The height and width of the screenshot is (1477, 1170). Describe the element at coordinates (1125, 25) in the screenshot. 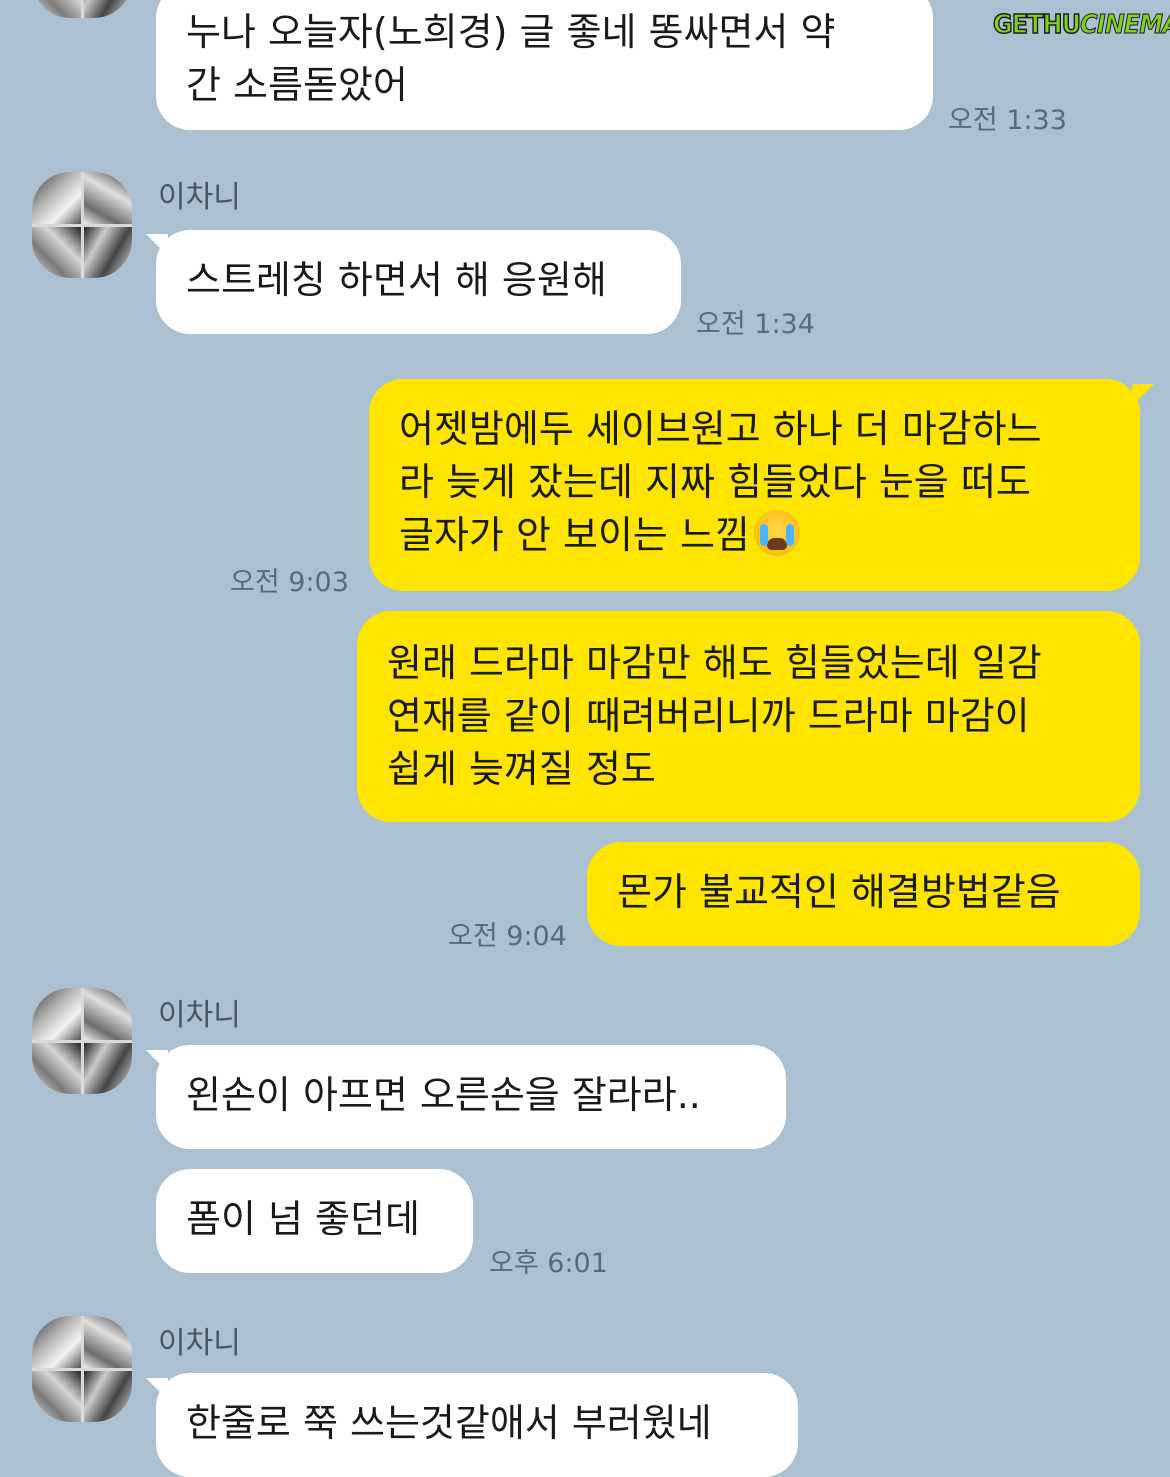

I see `watermark-part2: CINEMA` at that location.